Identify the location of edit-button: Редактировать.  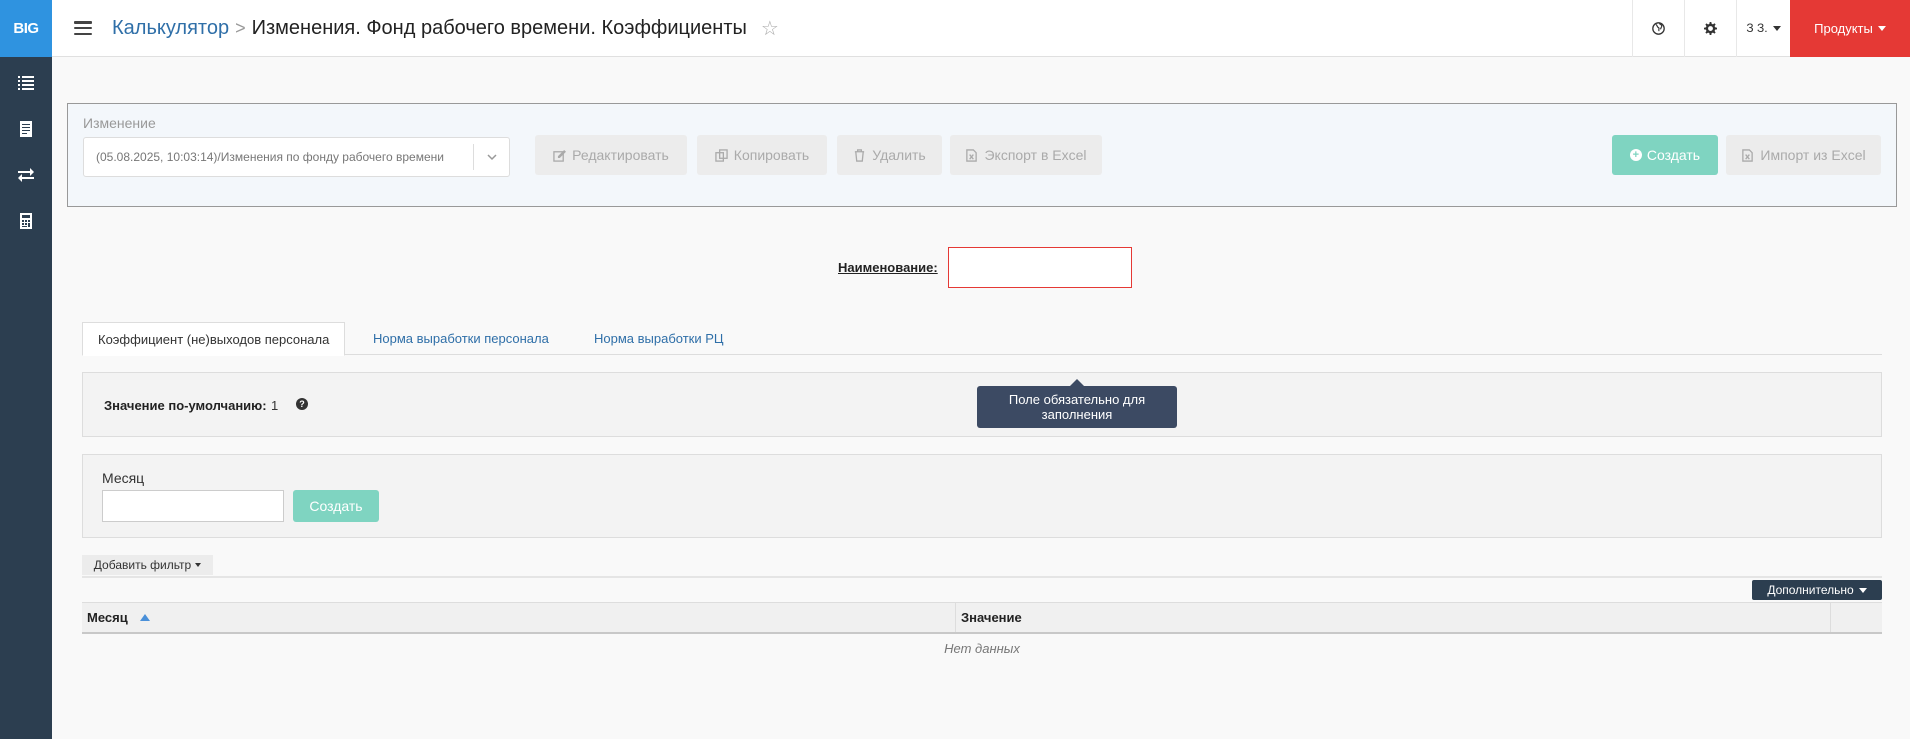
(611, 155).